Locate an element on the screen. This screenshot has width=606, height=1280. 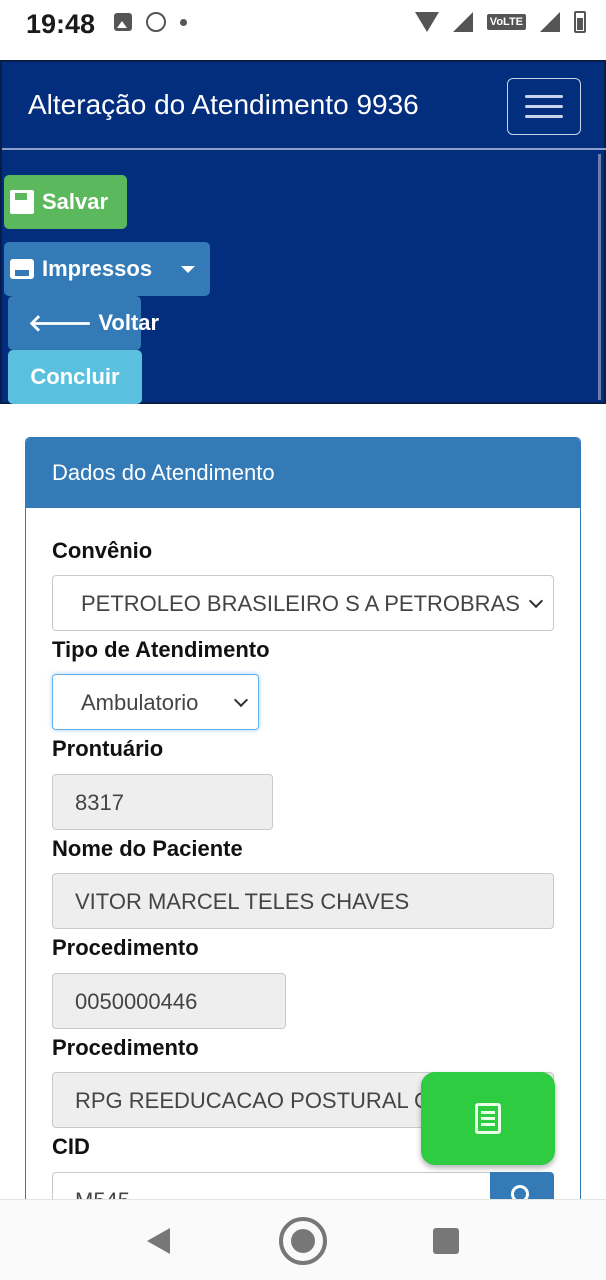
conclude-button: Concluir is located at coordinates (75, 377).